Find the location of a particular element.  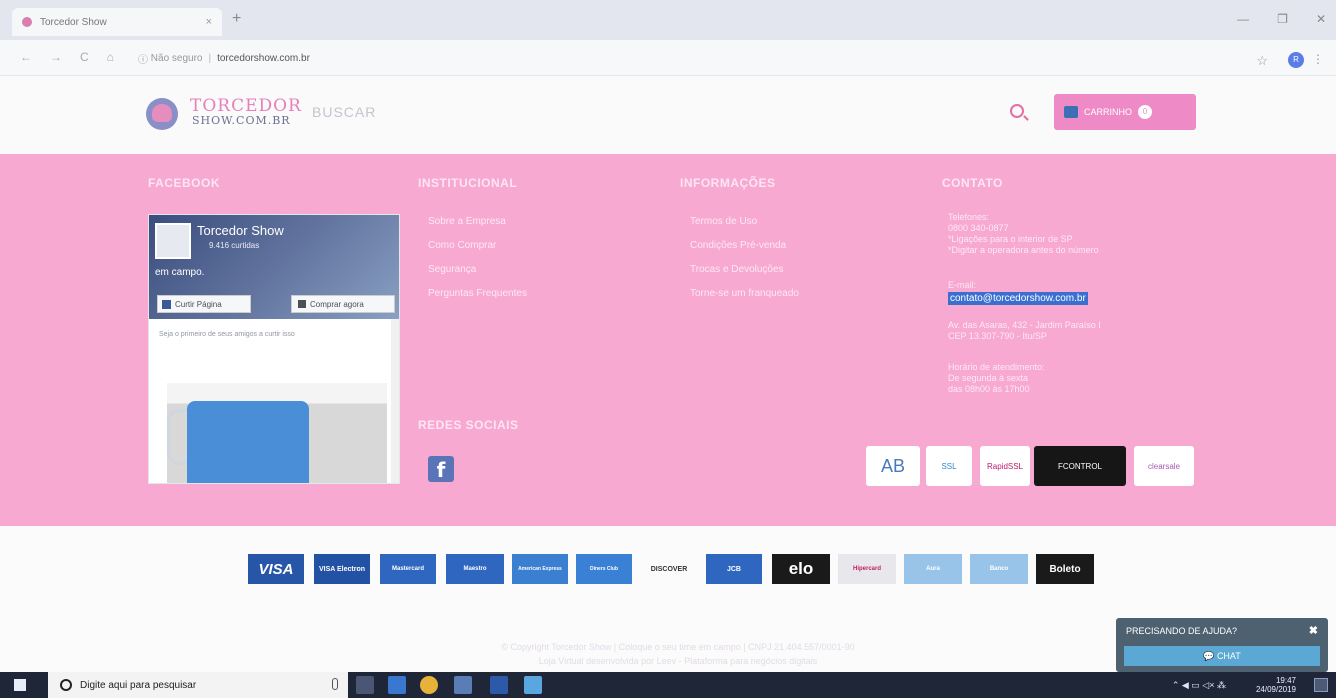

chat-close-icon: ✖ is located at coordinates (1313, 630).